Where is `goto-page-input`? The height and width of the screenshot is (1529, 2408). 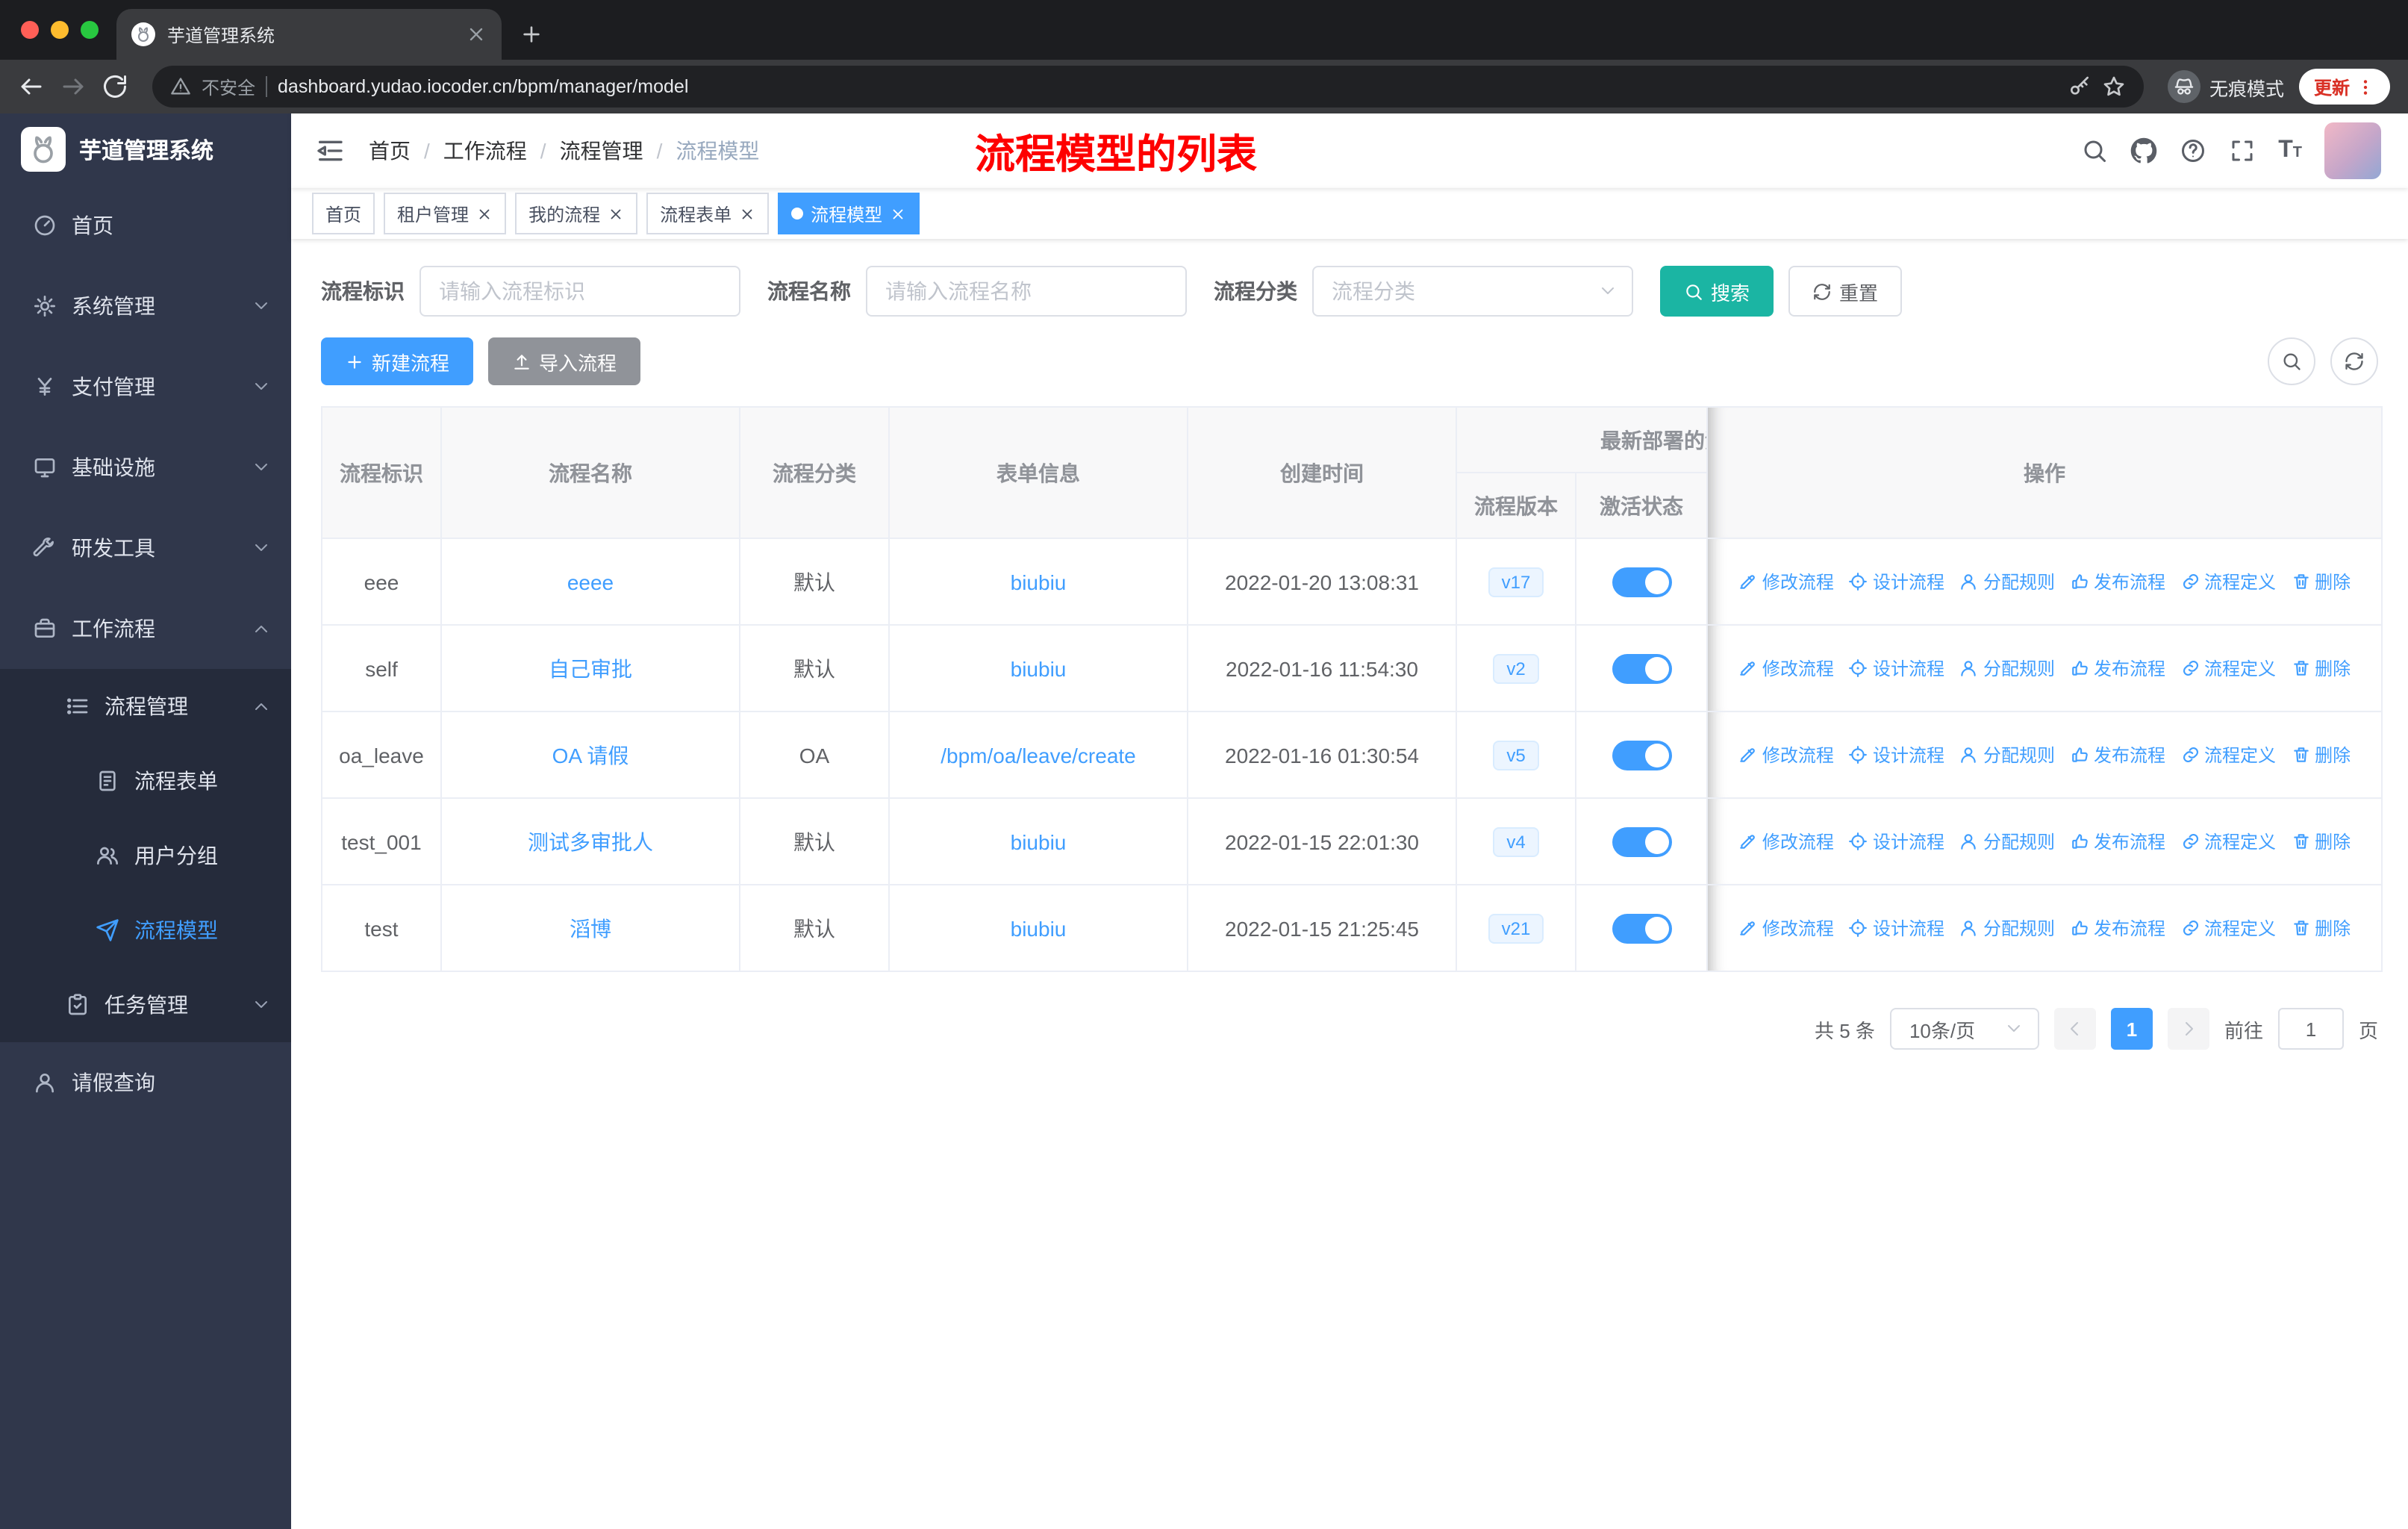 goto-page-input is located at coordinates (2310, 1029).